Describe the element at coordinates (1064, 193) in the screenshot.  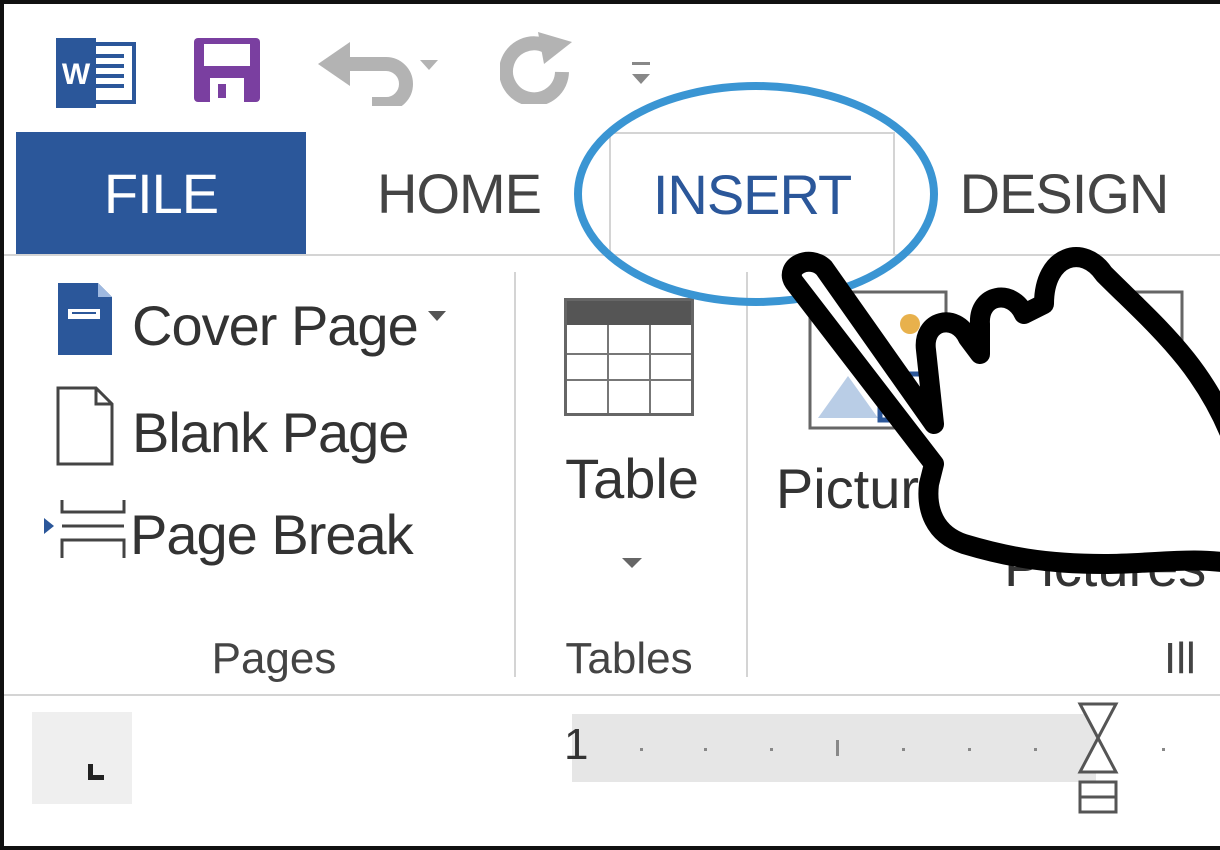
I see `tab-design: DESIGN` at that location.